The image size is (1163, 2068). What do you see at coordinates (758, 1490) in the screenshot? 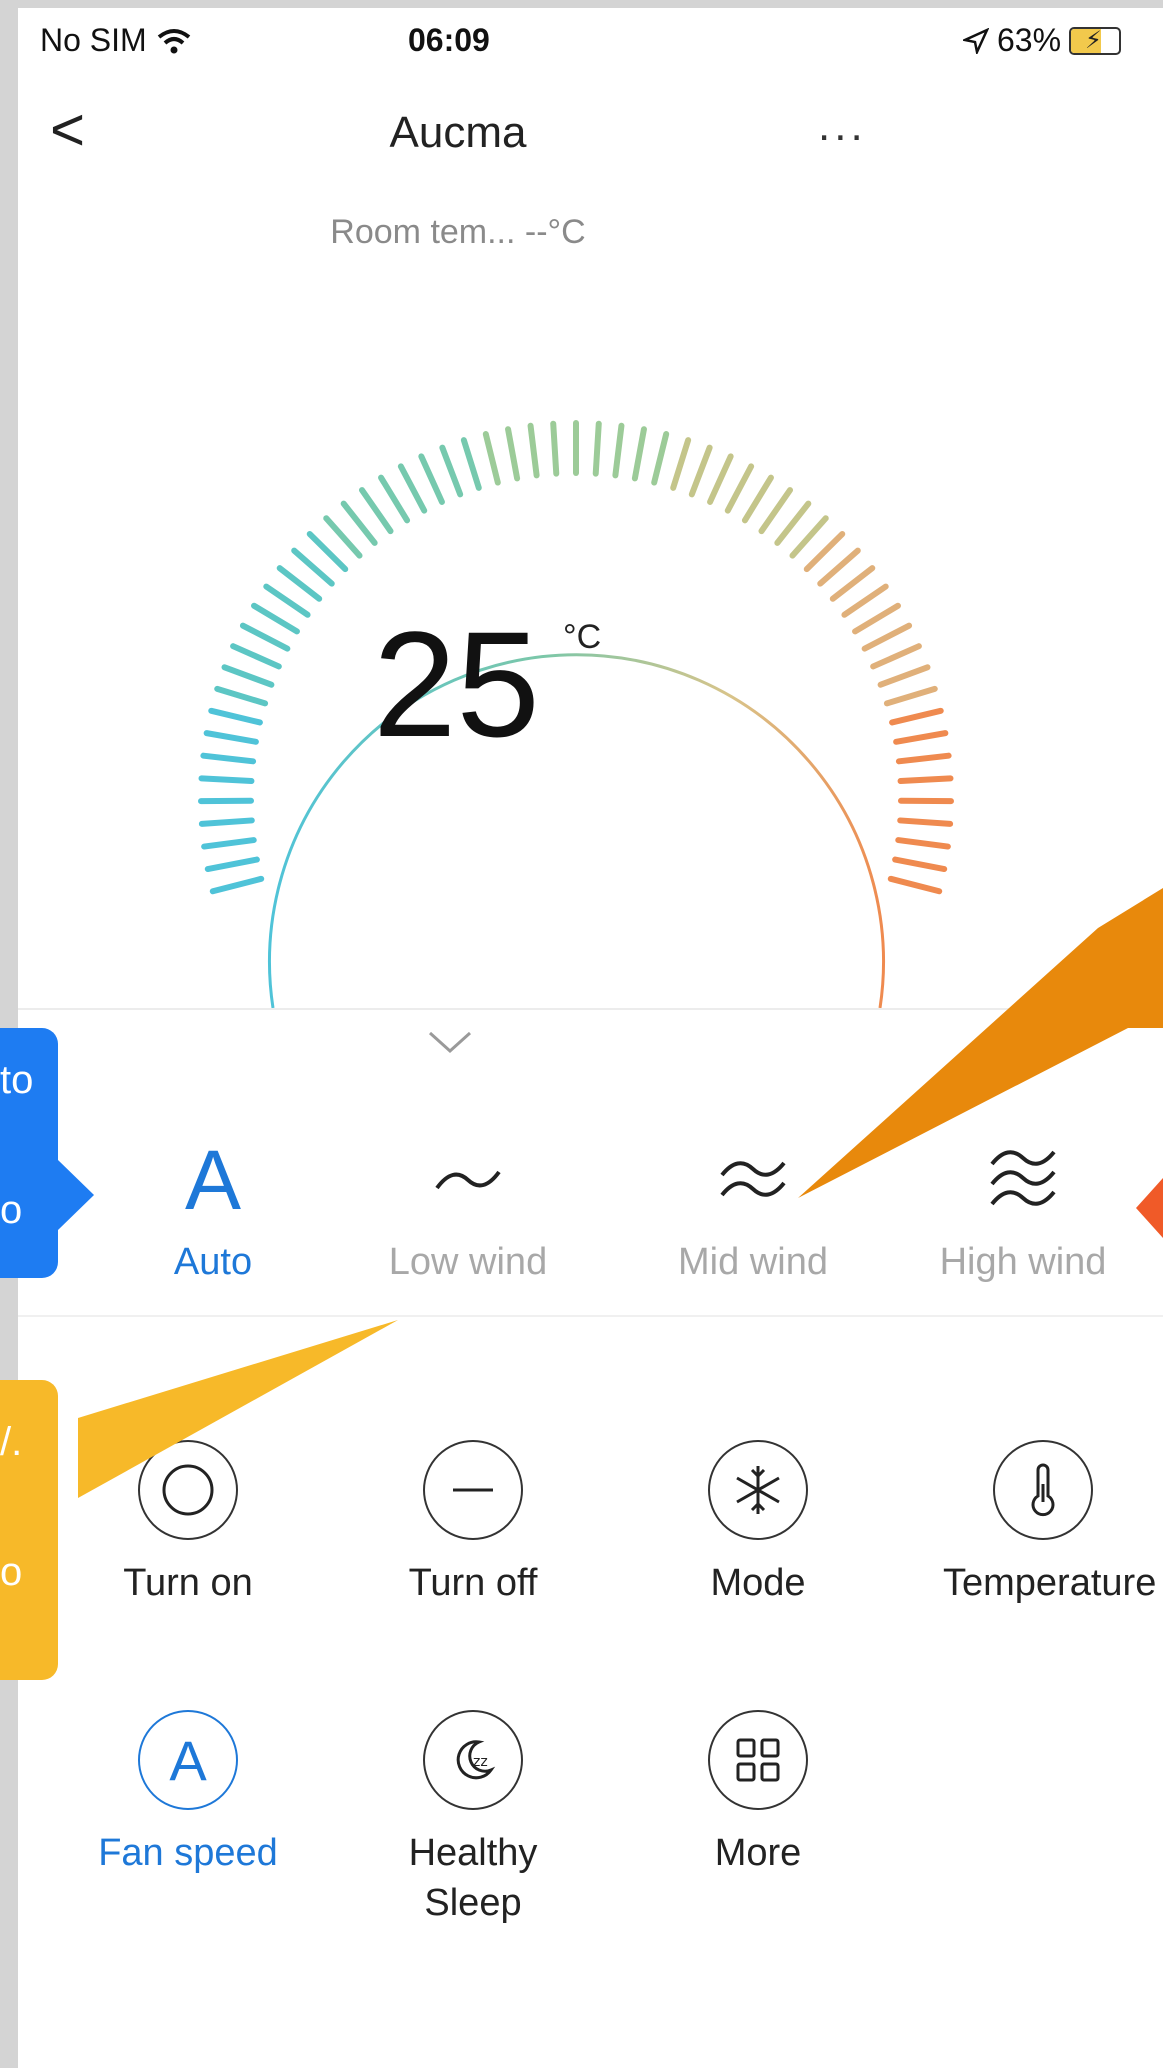
I see `snowflake-icon` at bounding box center [758, 1490].